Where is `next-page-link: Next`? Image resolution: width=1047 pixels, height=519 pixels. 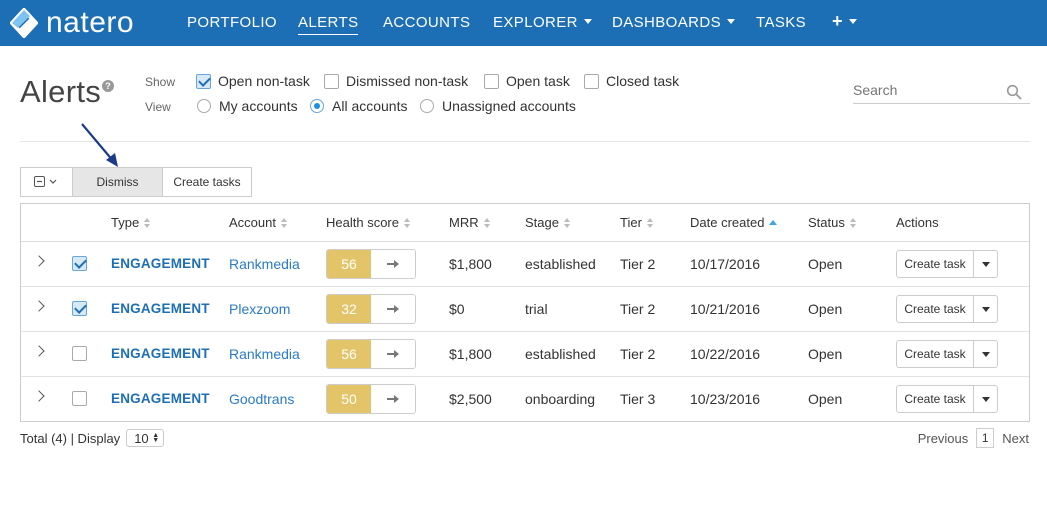
next-page-link: Next is located at coordinates (1015, 438).